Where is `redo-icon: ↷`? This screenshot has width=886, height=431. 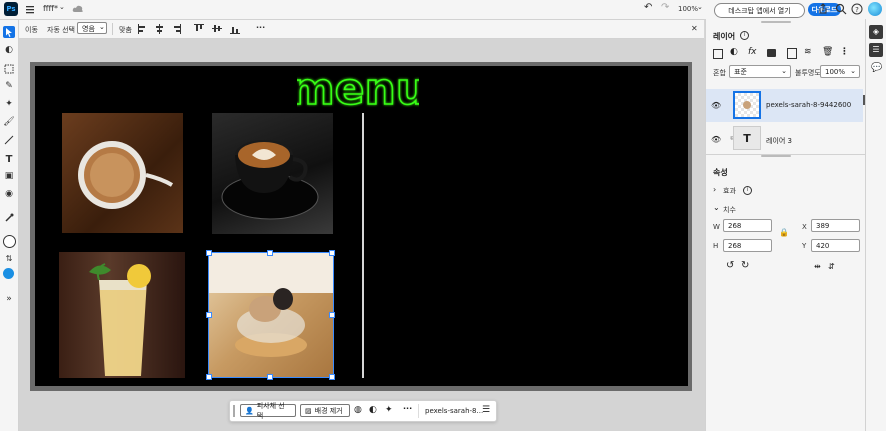 redo-icon: ↷ is located at coordinates (665, 7).